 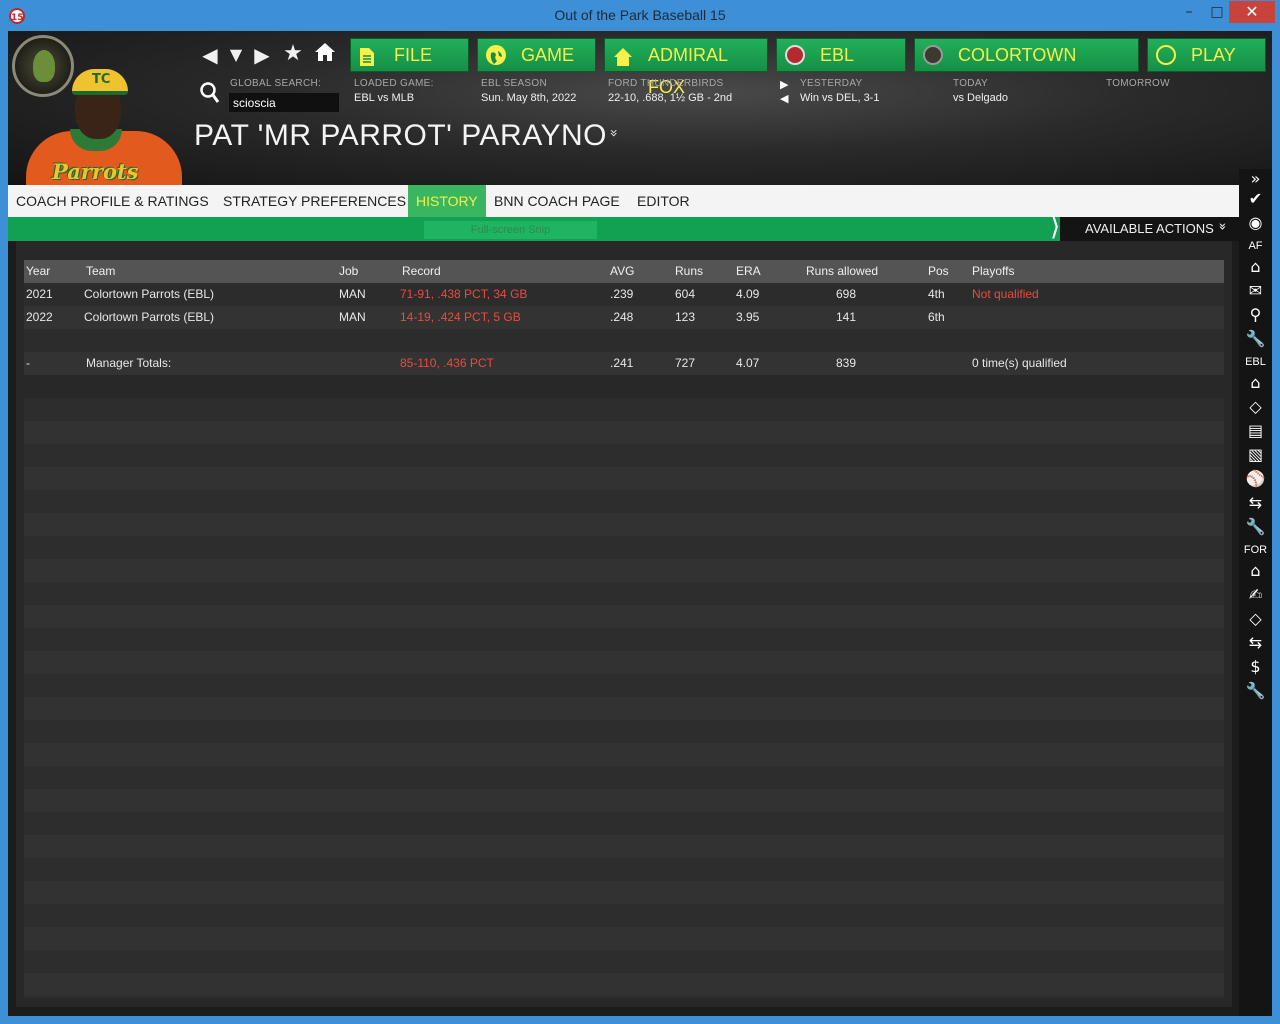 I want to click on search-label: GLOBAL SEARCH:, so click(x=276, y=83).